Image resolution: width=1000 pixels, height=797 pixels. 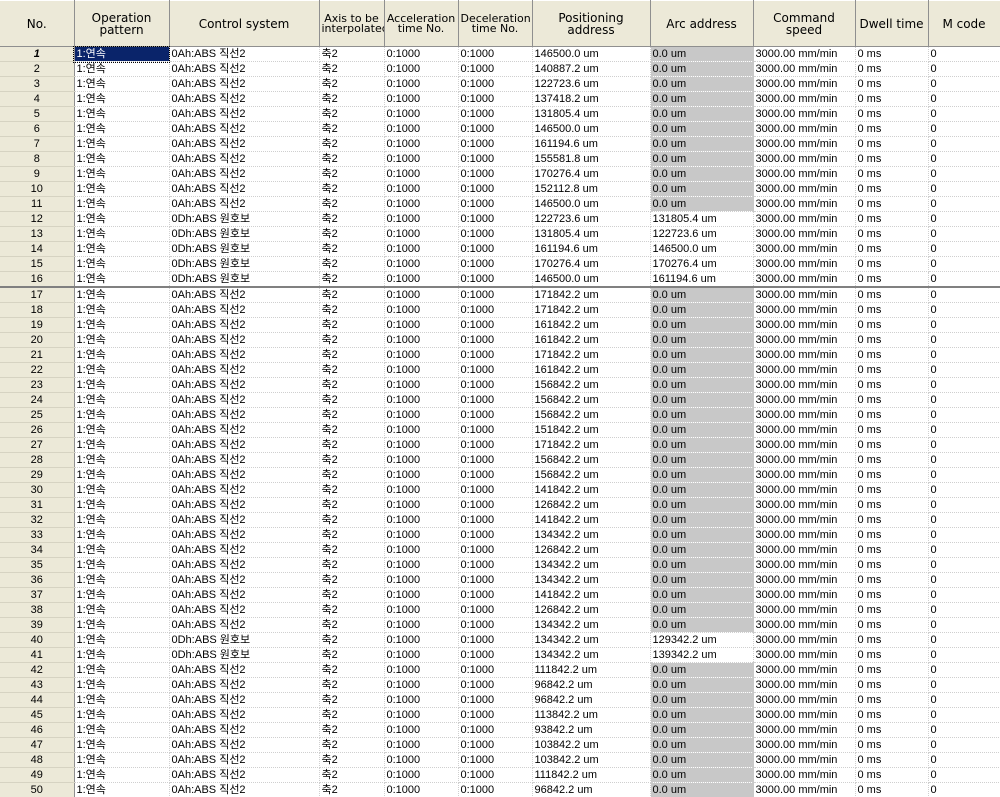 What do you see at coordinates (591, 264) in the screenshot?
I see `positioning-address-cell: 170276.4 um` at bounding box center [591, 264].